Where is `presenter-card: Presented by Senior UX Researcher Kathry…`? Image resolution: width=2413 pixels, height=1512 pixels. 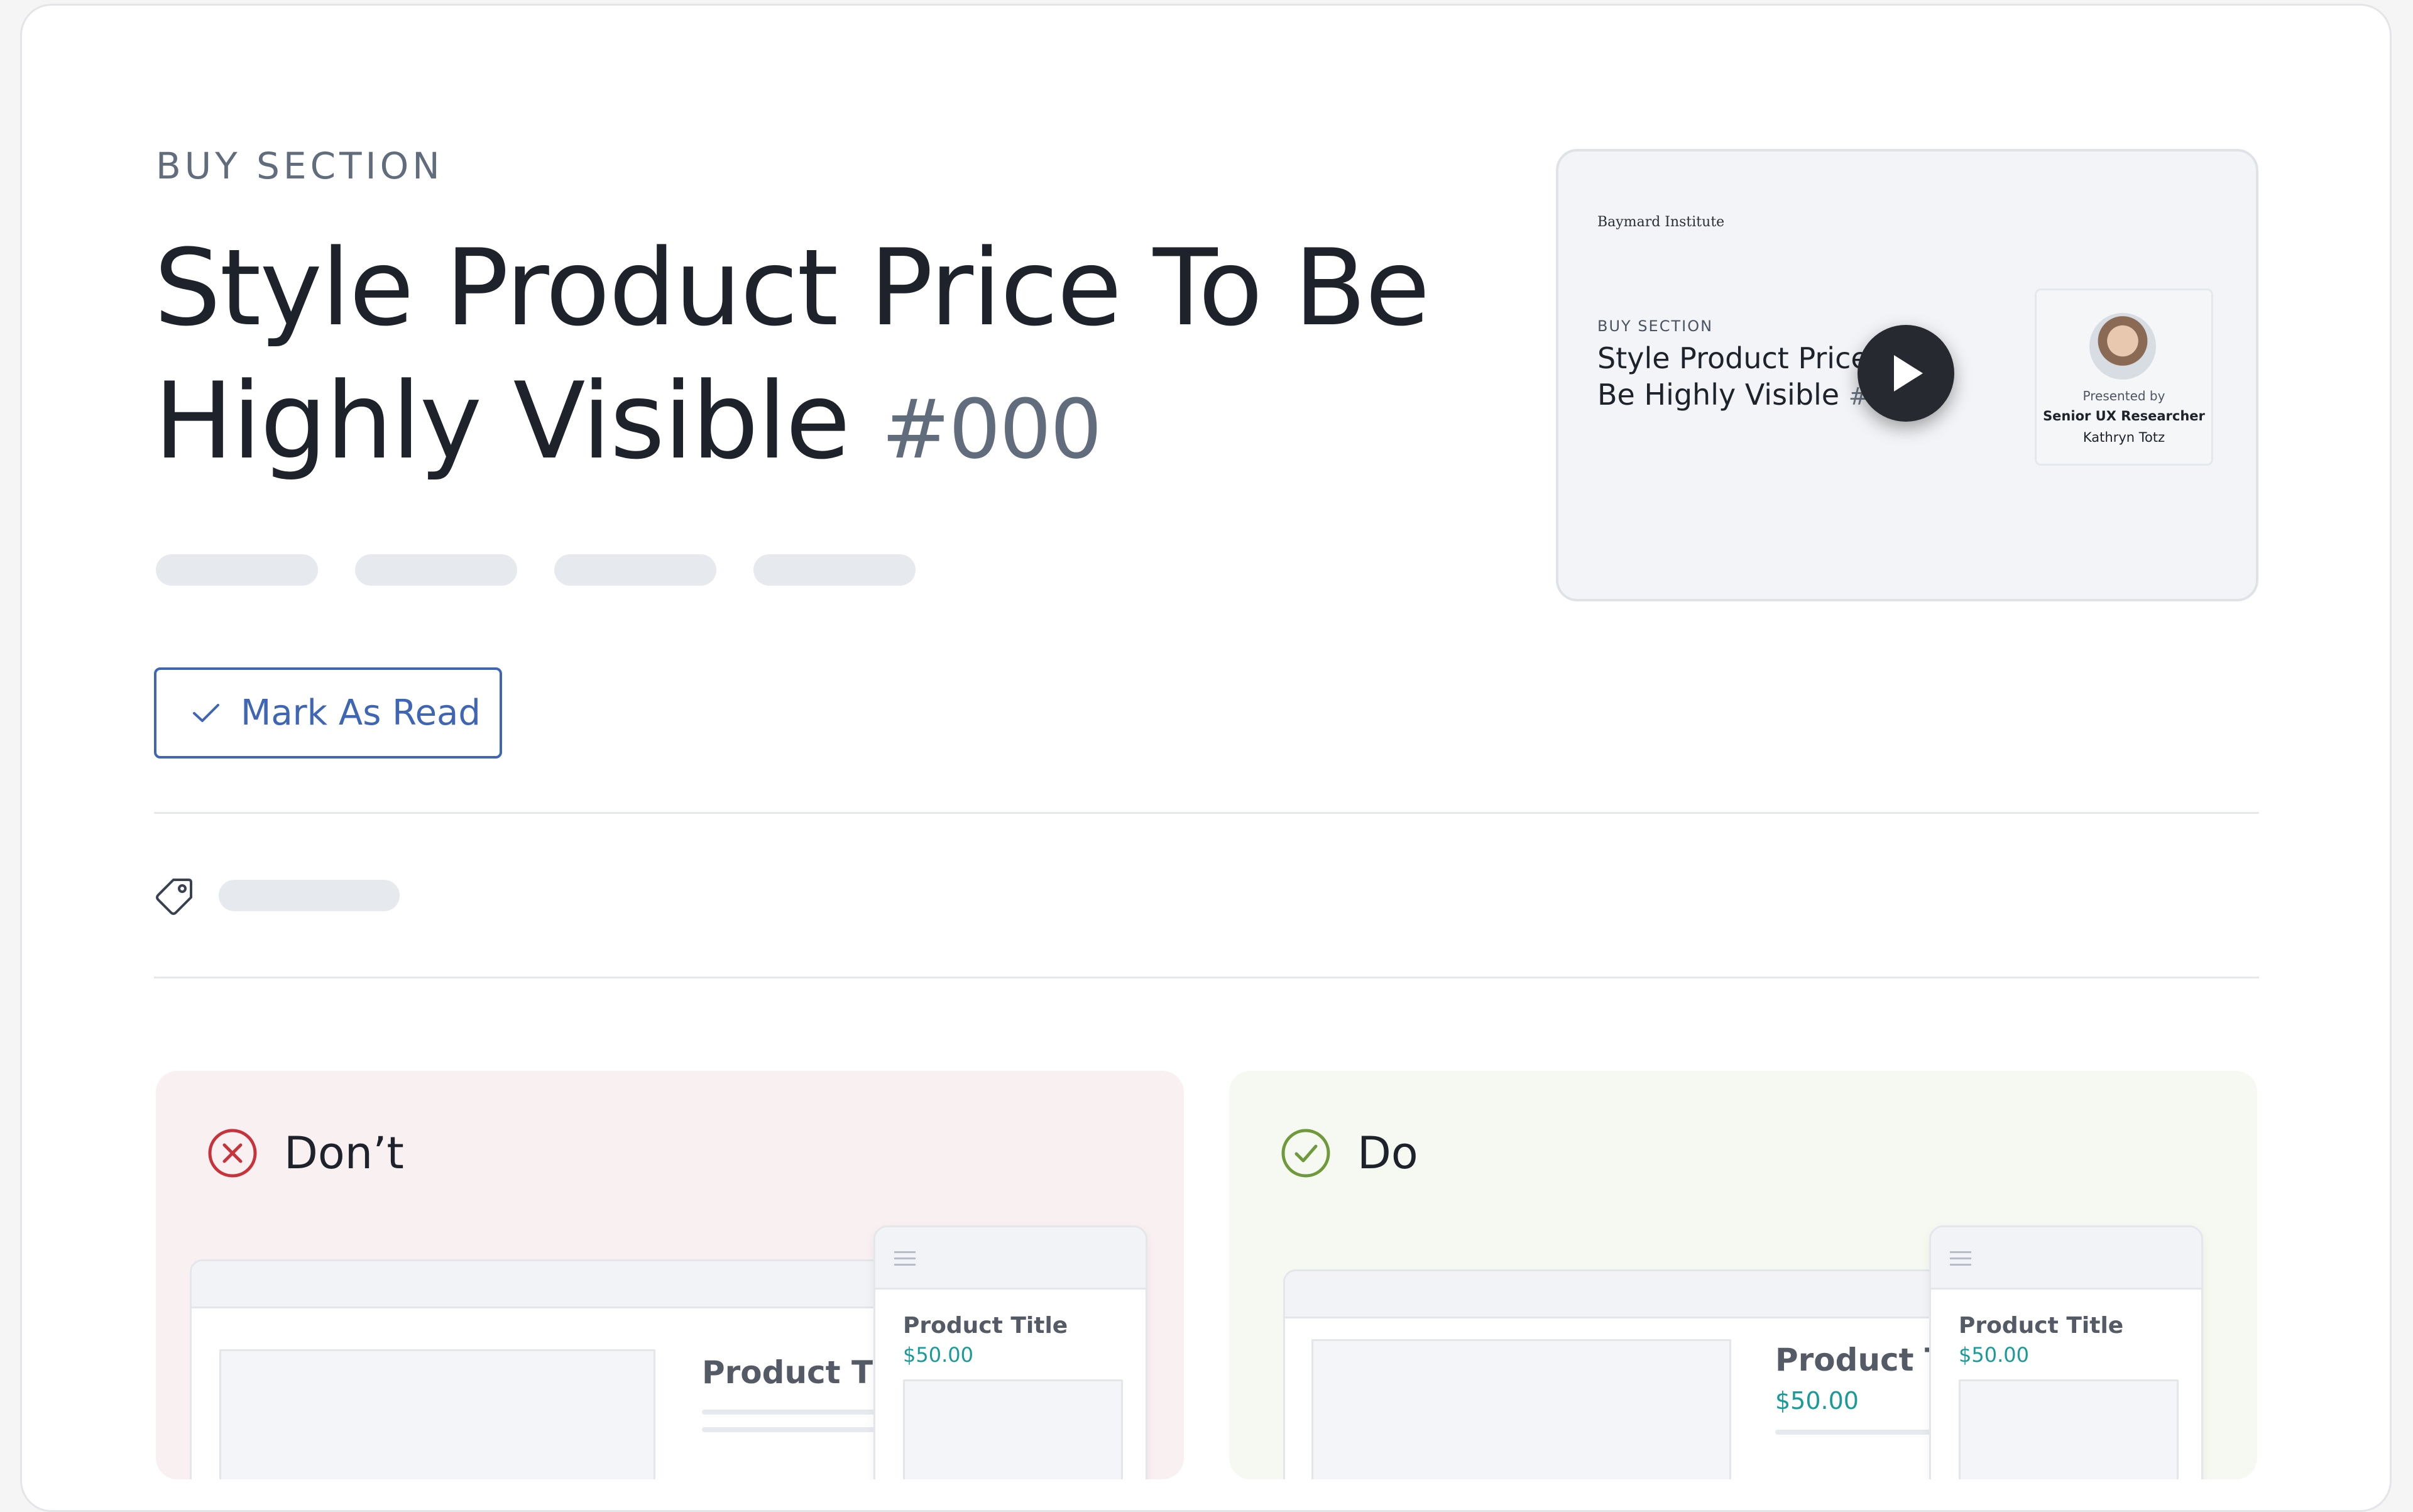
presenter-card: Presented by Senior UX Researcher Kathry… is located at coordinates (2124, 377).